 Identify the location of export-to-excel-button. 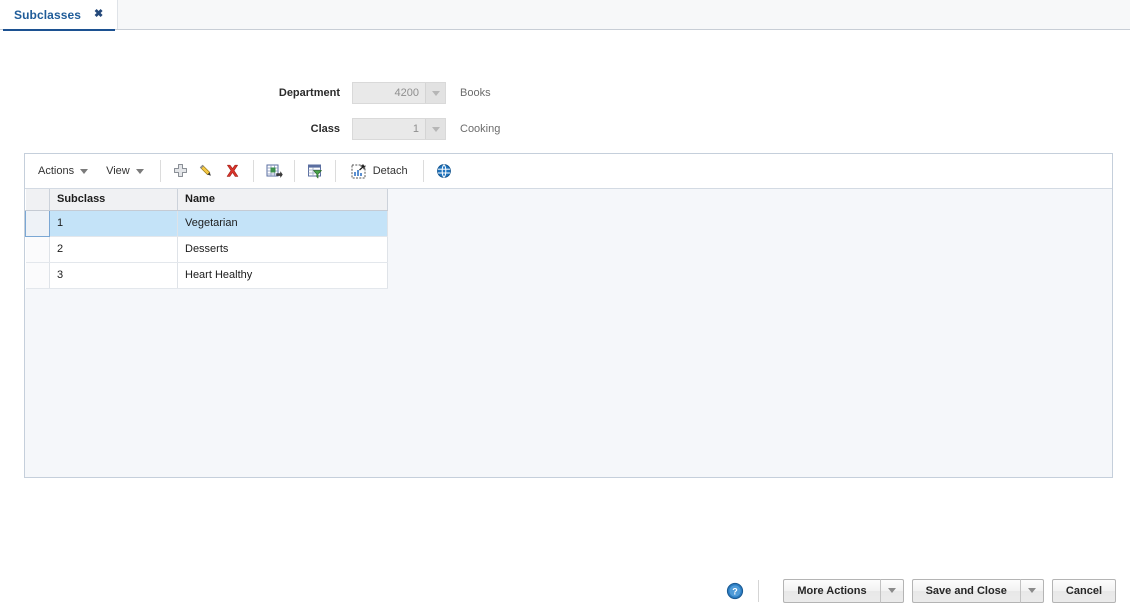
(274, 171).